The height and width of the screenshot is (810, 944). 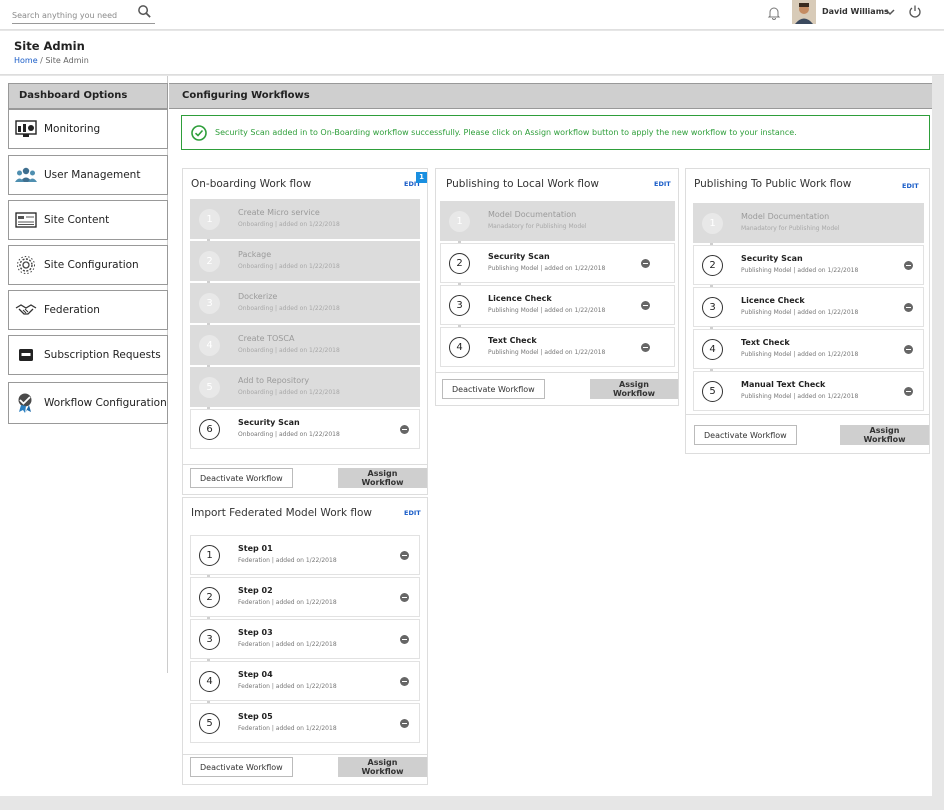 I want to click on sidebar-item-label: Workflow Configuration, so click(x=105, y=403).